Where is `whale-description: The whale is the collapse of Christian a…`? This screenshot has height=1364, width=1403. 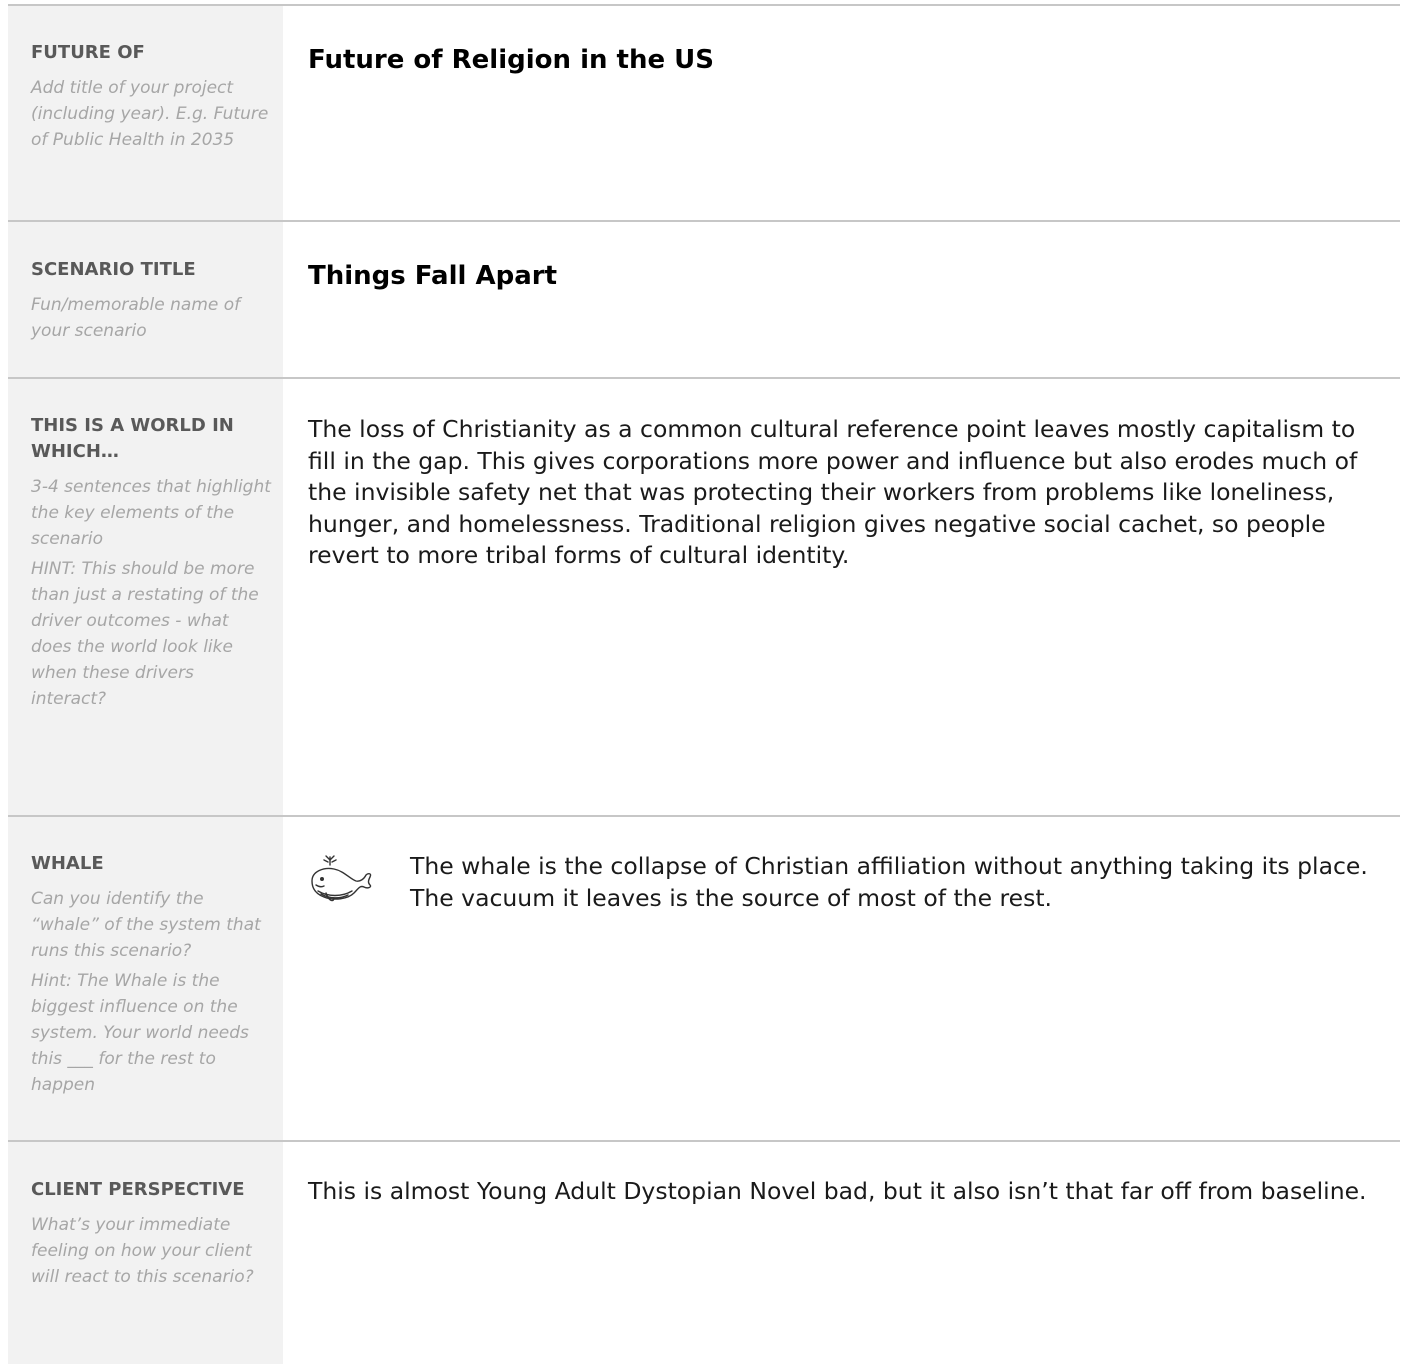 whale-description: The whale is the collapse of Christian a… is located at coordinates (897, 882).